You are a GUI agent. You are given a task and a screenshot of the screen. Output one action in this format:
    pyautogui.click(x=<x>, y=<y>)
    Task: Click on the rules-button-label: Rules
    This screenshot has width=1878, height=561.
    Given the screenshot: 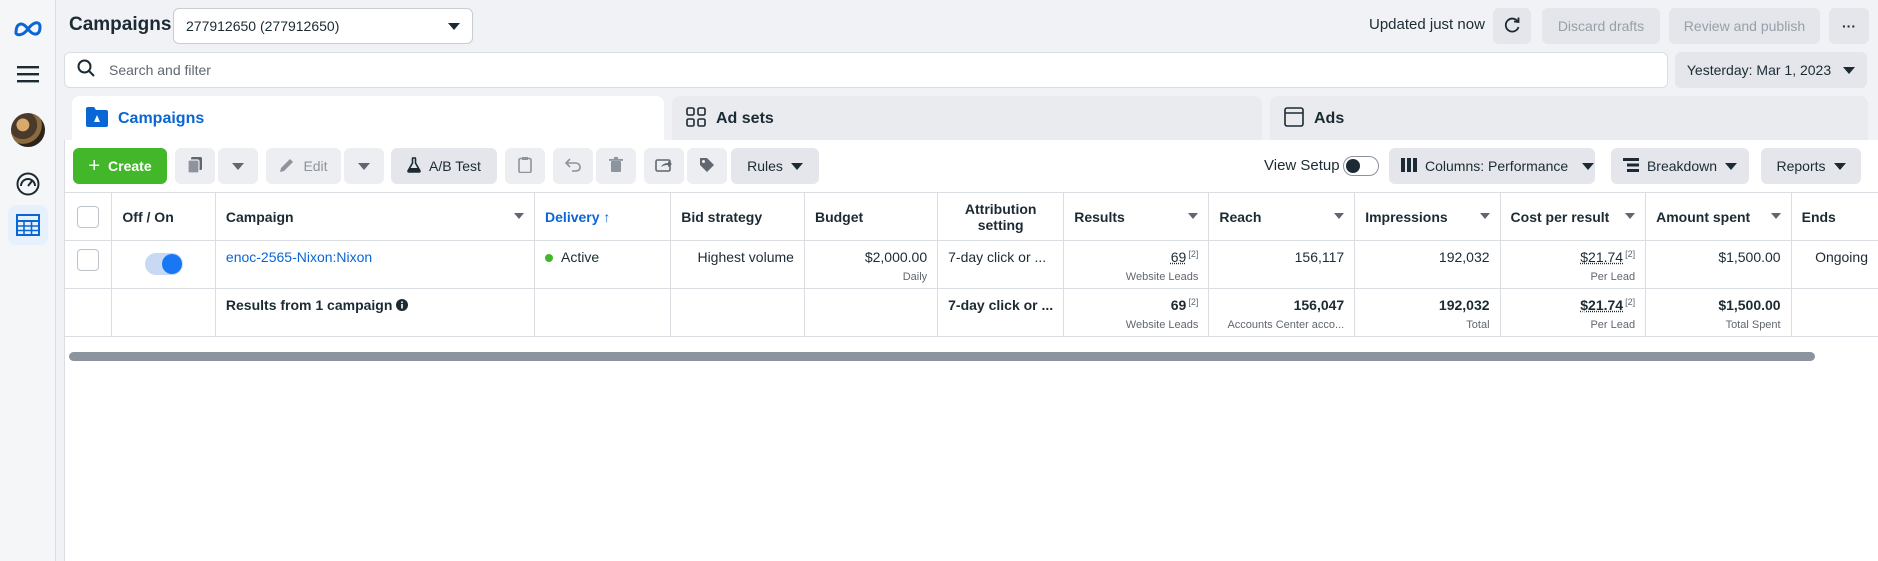 What is the action you would take?
    pyautogui.click(x=765, y=166)
    